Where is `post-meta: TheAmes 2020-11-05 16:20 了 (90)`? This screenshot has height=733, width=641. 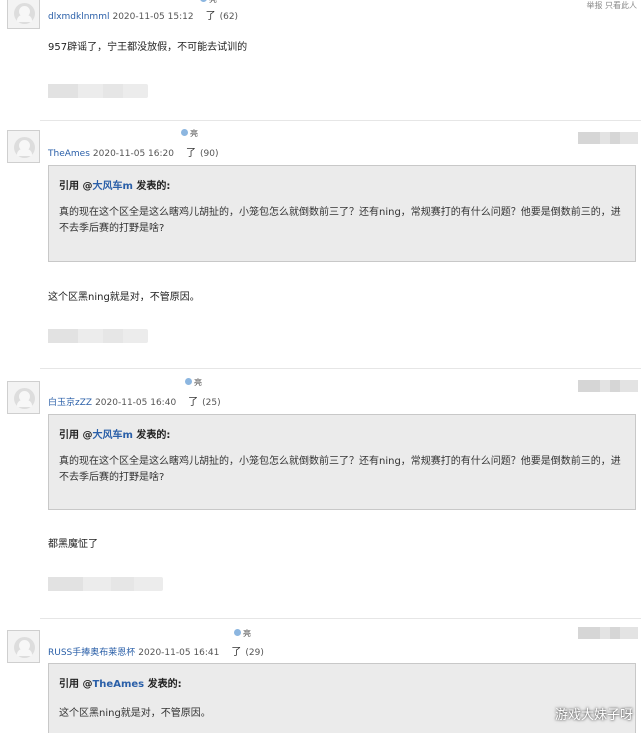 post-meta: TheAmes 2020-11-05 16:20 了 (90) is located at coordinates (133, 151).